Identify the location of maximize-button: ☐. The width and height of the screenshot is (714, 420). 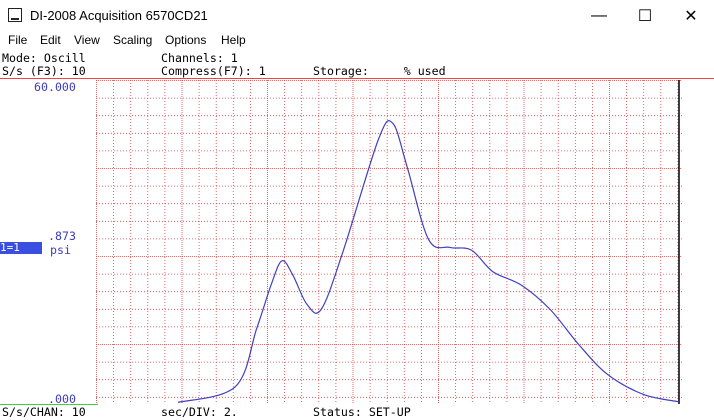
(645, 15).